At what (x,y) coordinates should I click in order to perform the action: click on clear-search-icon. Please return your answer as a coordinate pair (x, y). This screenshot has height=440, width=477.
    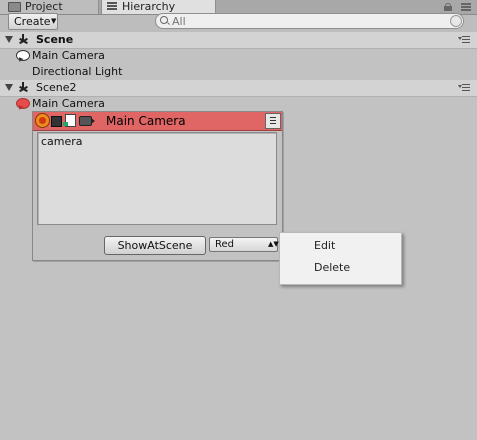
    Looking at the image, I should click on (456, 21).